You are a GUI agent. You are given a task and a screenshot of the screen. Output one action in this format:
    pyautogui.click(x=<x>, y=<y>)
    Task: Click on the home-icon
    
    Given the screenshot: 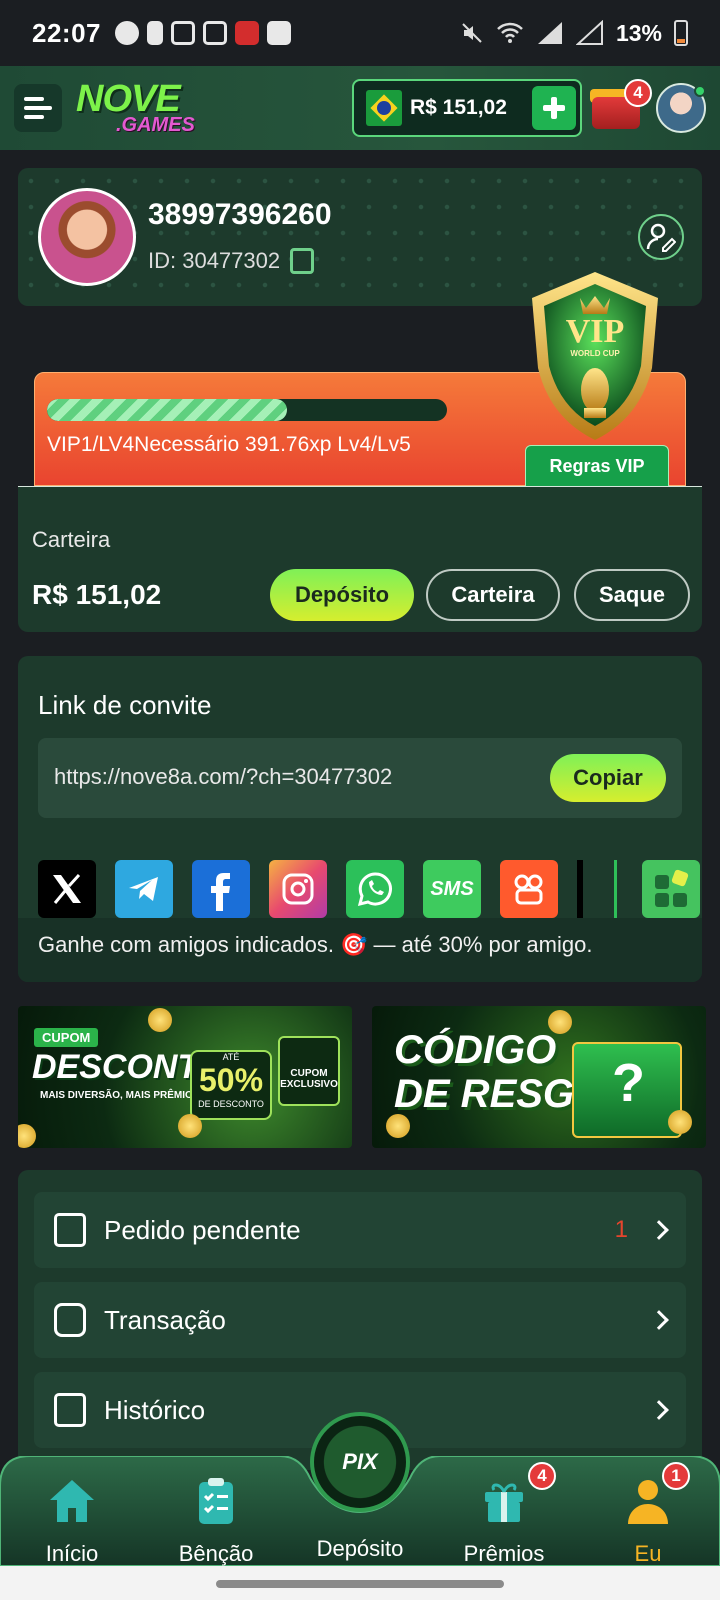 What is the action you would take?
    pyautogui.click(x=72, y=1501)
    